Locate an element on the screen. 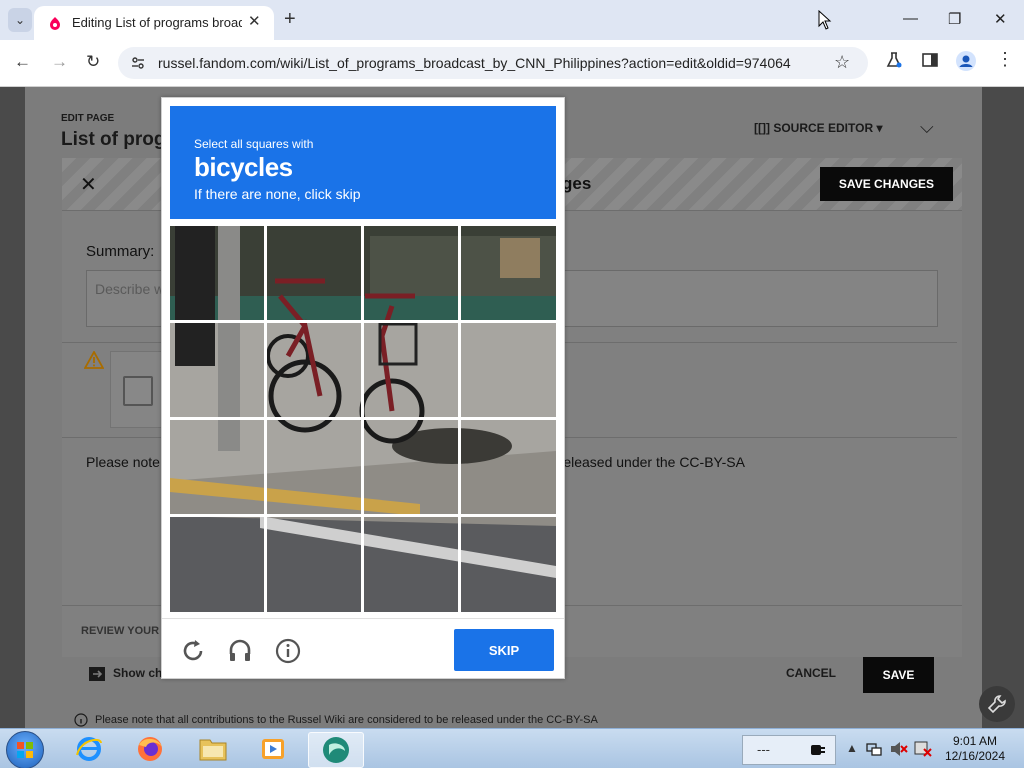 The width and height of the screenshot is (1024, 768). mouse-cursor-icon is located at coordinates (825, 20).